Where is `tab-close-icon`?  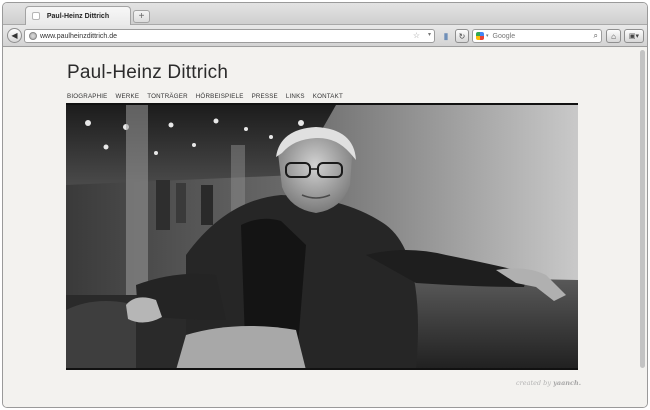 tab-close-icon is located at coordinates (36, 16).